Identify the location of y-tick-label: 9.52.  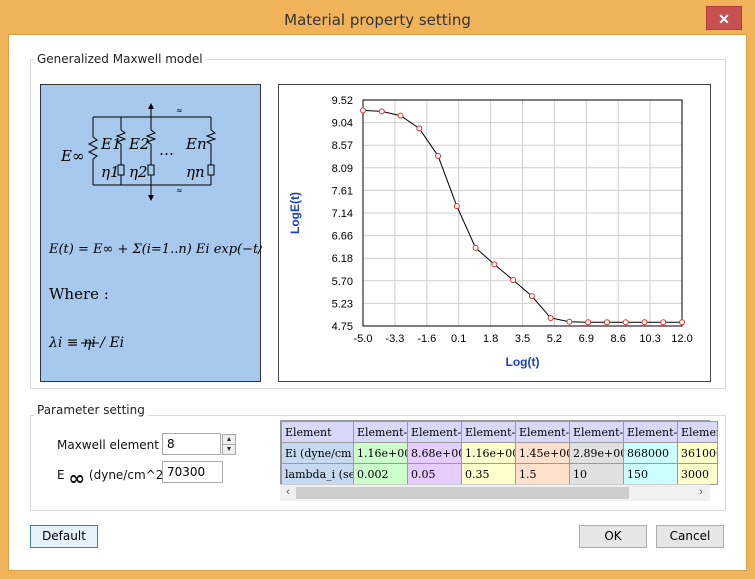
(342, 101).